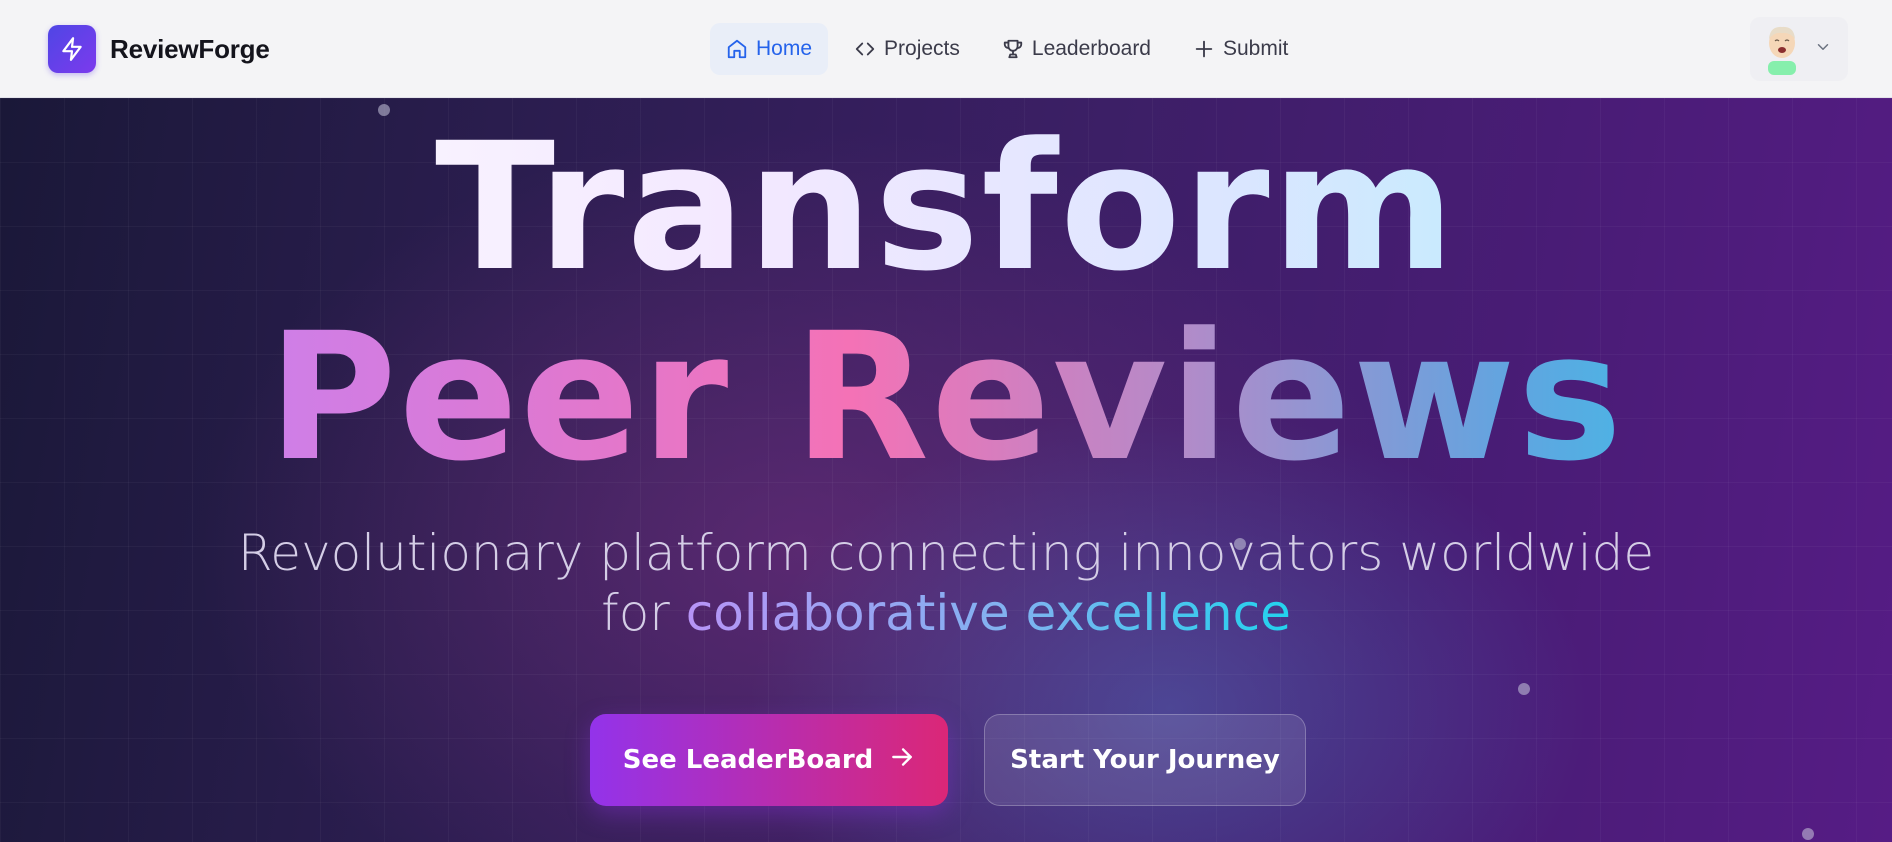  What do you see at coordinates (865, 49) in the screenshot?
I see `code-icon` at bounding box center [865, 49].